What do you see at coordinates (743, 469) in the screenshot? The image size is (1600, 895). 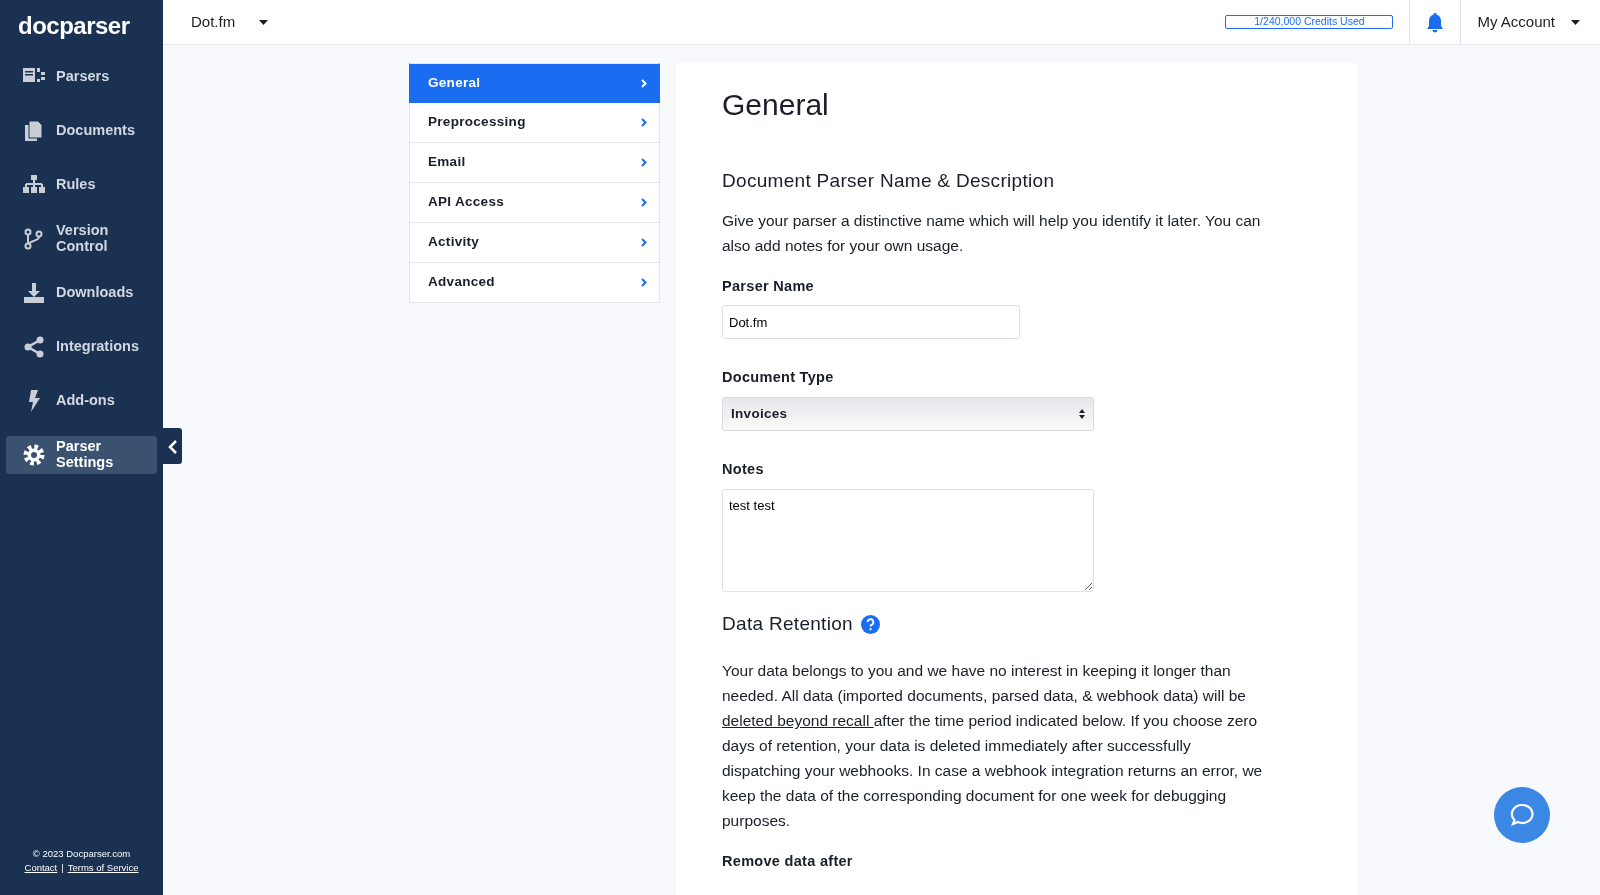 I see `field-label: Notes` at bounding box center [743, 469].